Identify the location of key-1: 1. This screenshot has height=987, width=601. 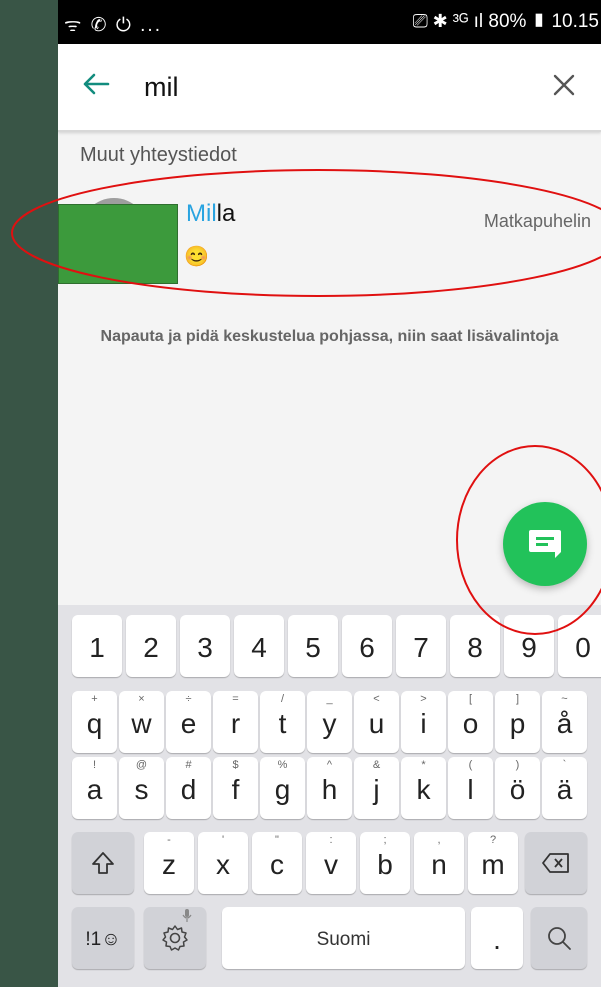
(97, 646).